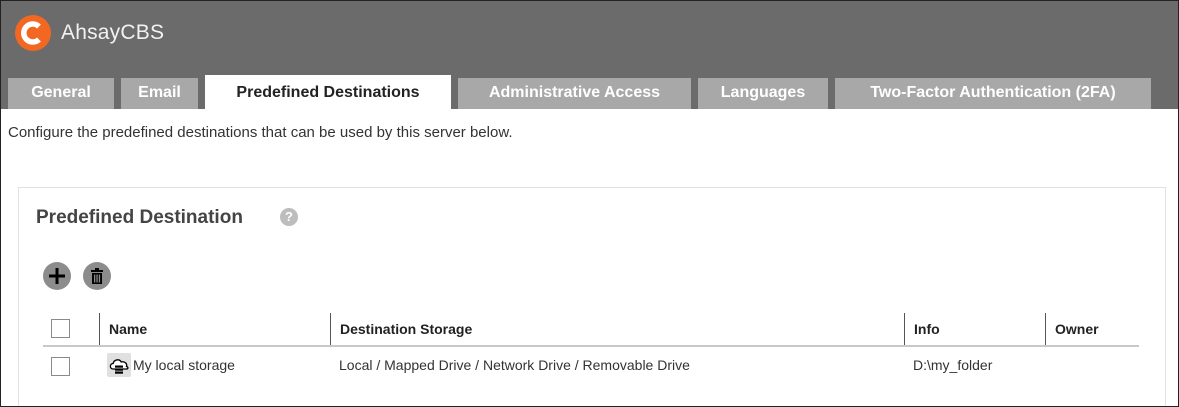 The width and height of the screenshot is (1179, 407). I want to click on app-title: AhsayCBS, so click(113, 32).